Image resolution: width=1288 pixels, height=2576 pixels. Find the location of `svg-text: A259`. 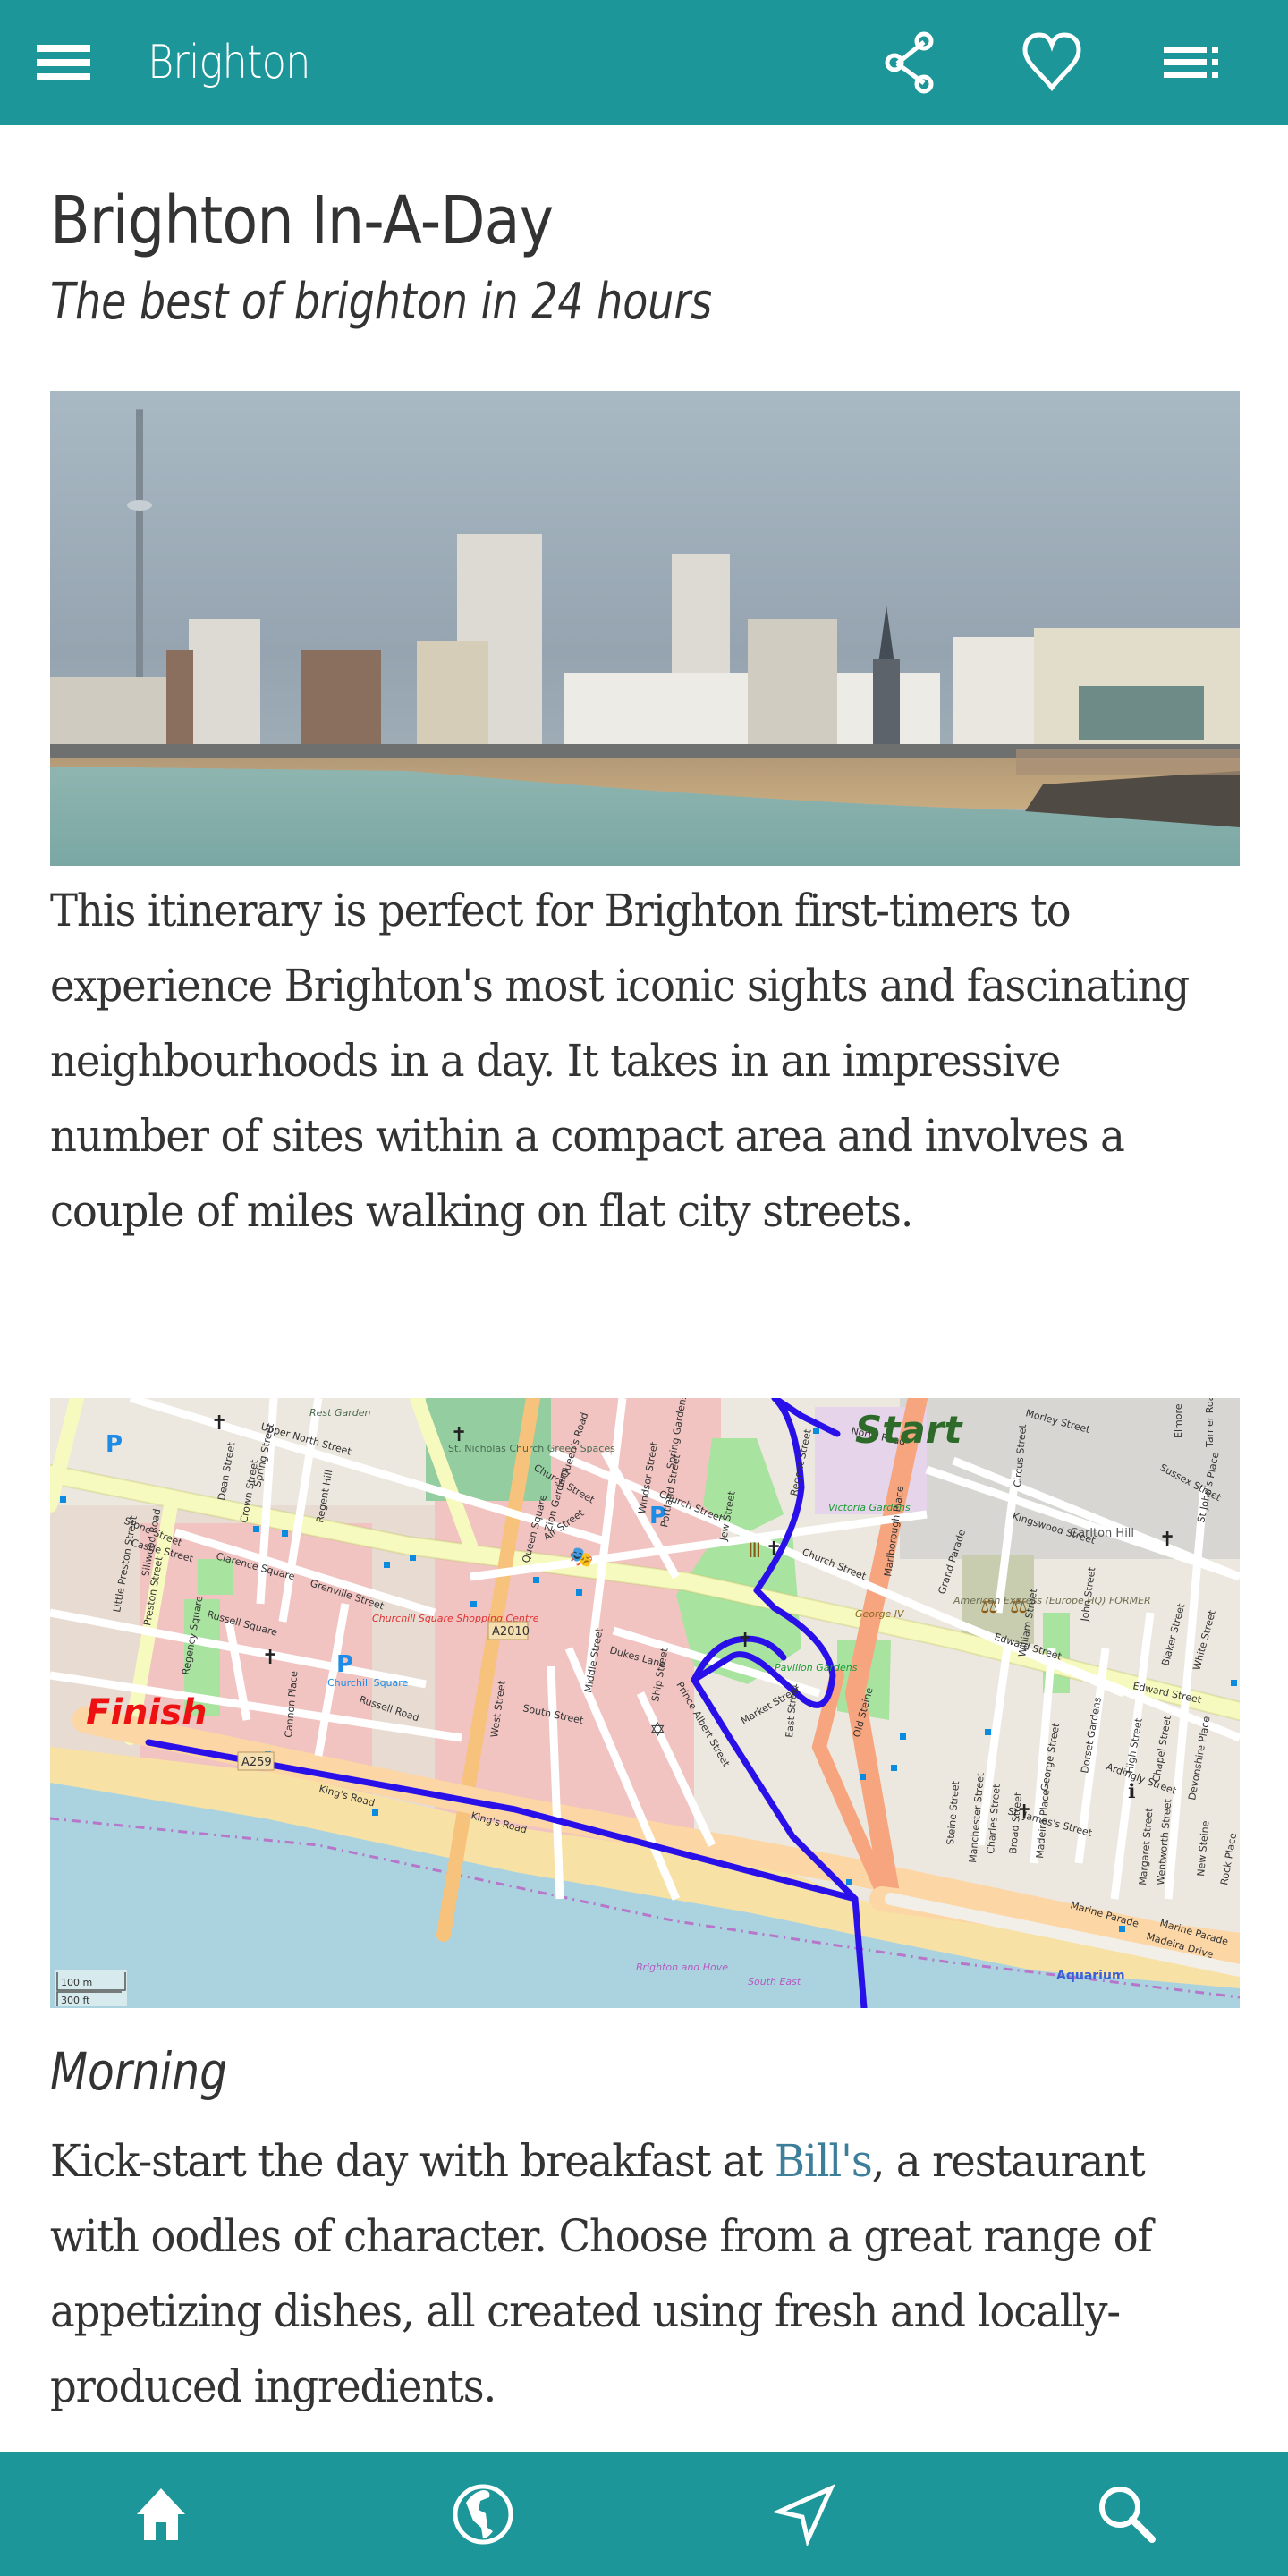

svg-text: A259 is located at coordinates (257, 1762).